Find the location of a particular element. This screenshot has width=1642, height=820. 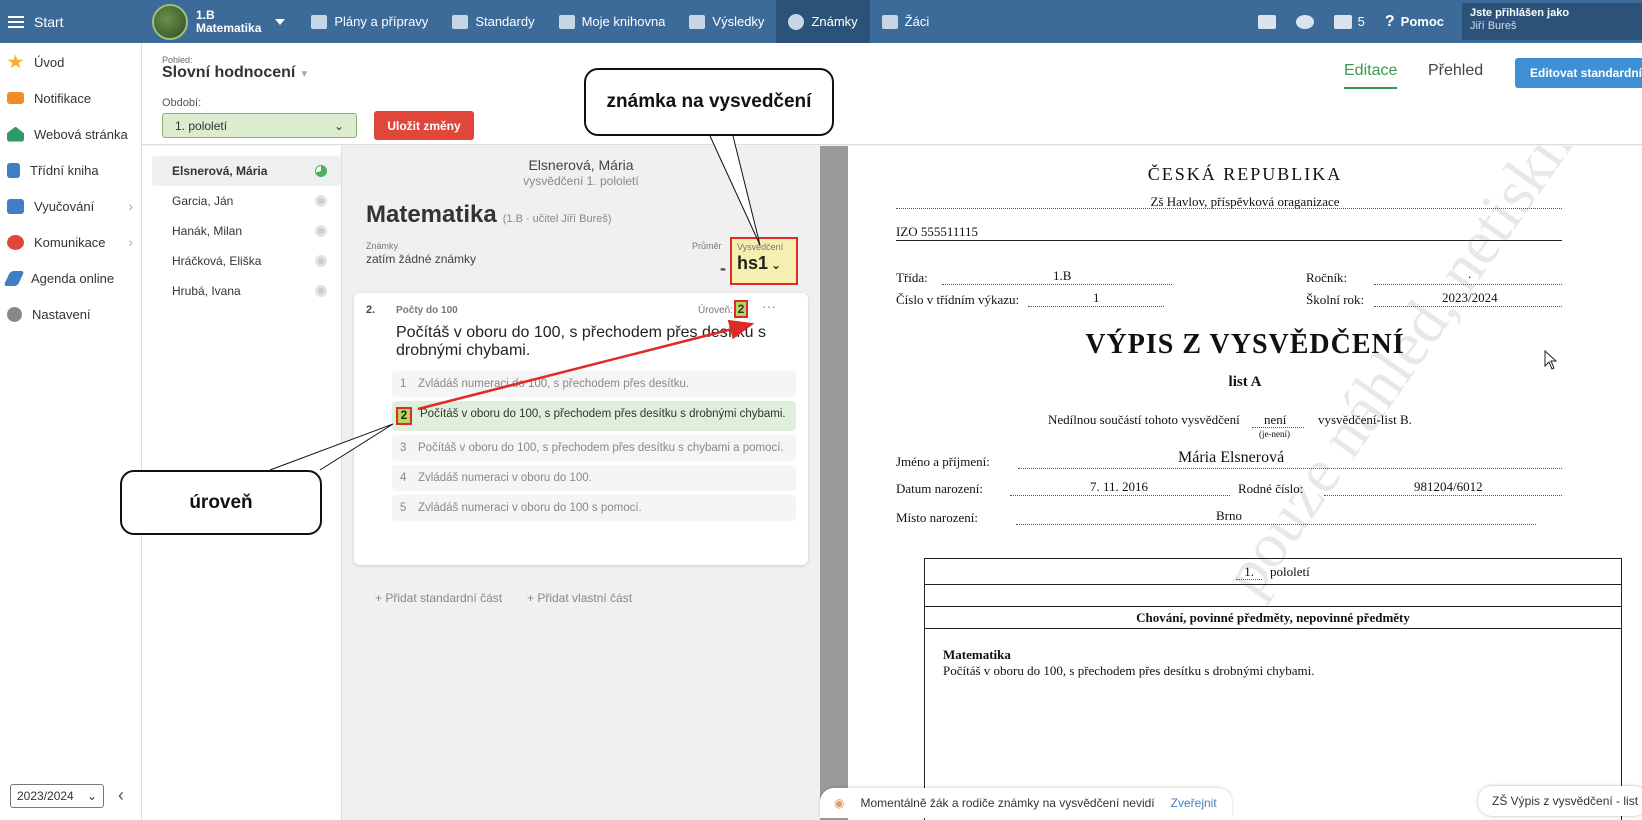

chevron-right-icon: › is located at coordinates (130, 242).